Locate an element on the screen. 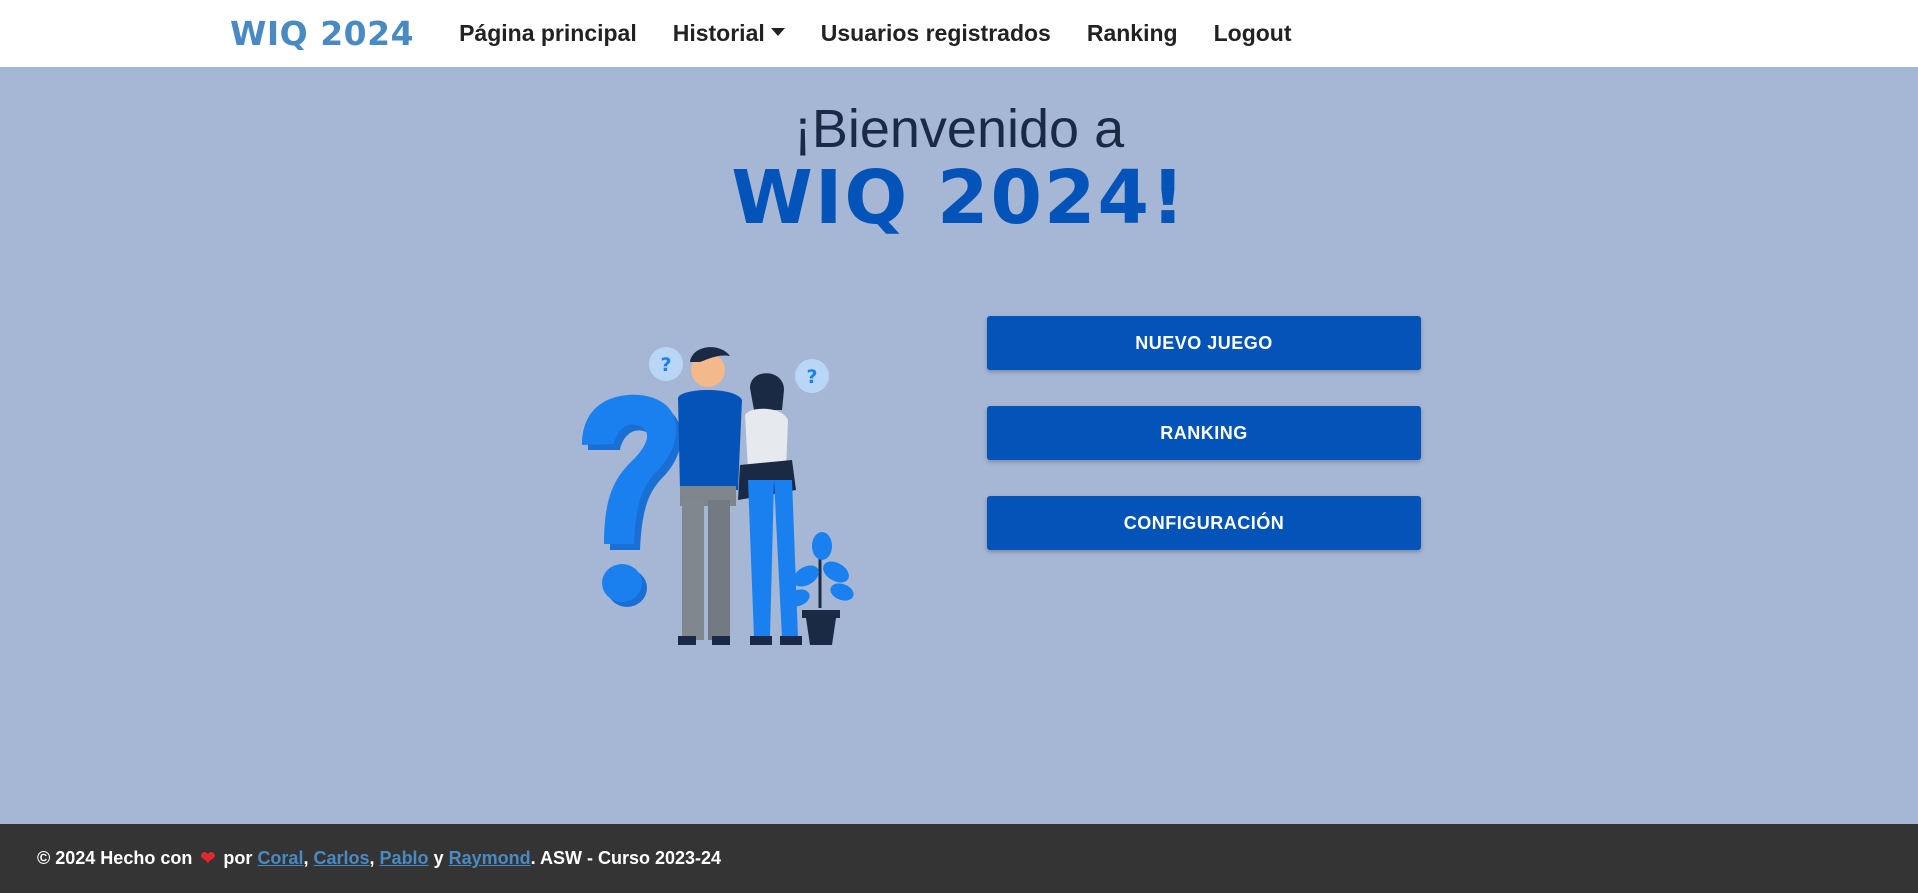  nav-logout-label: Logout is located at coordinates (1252, 33).